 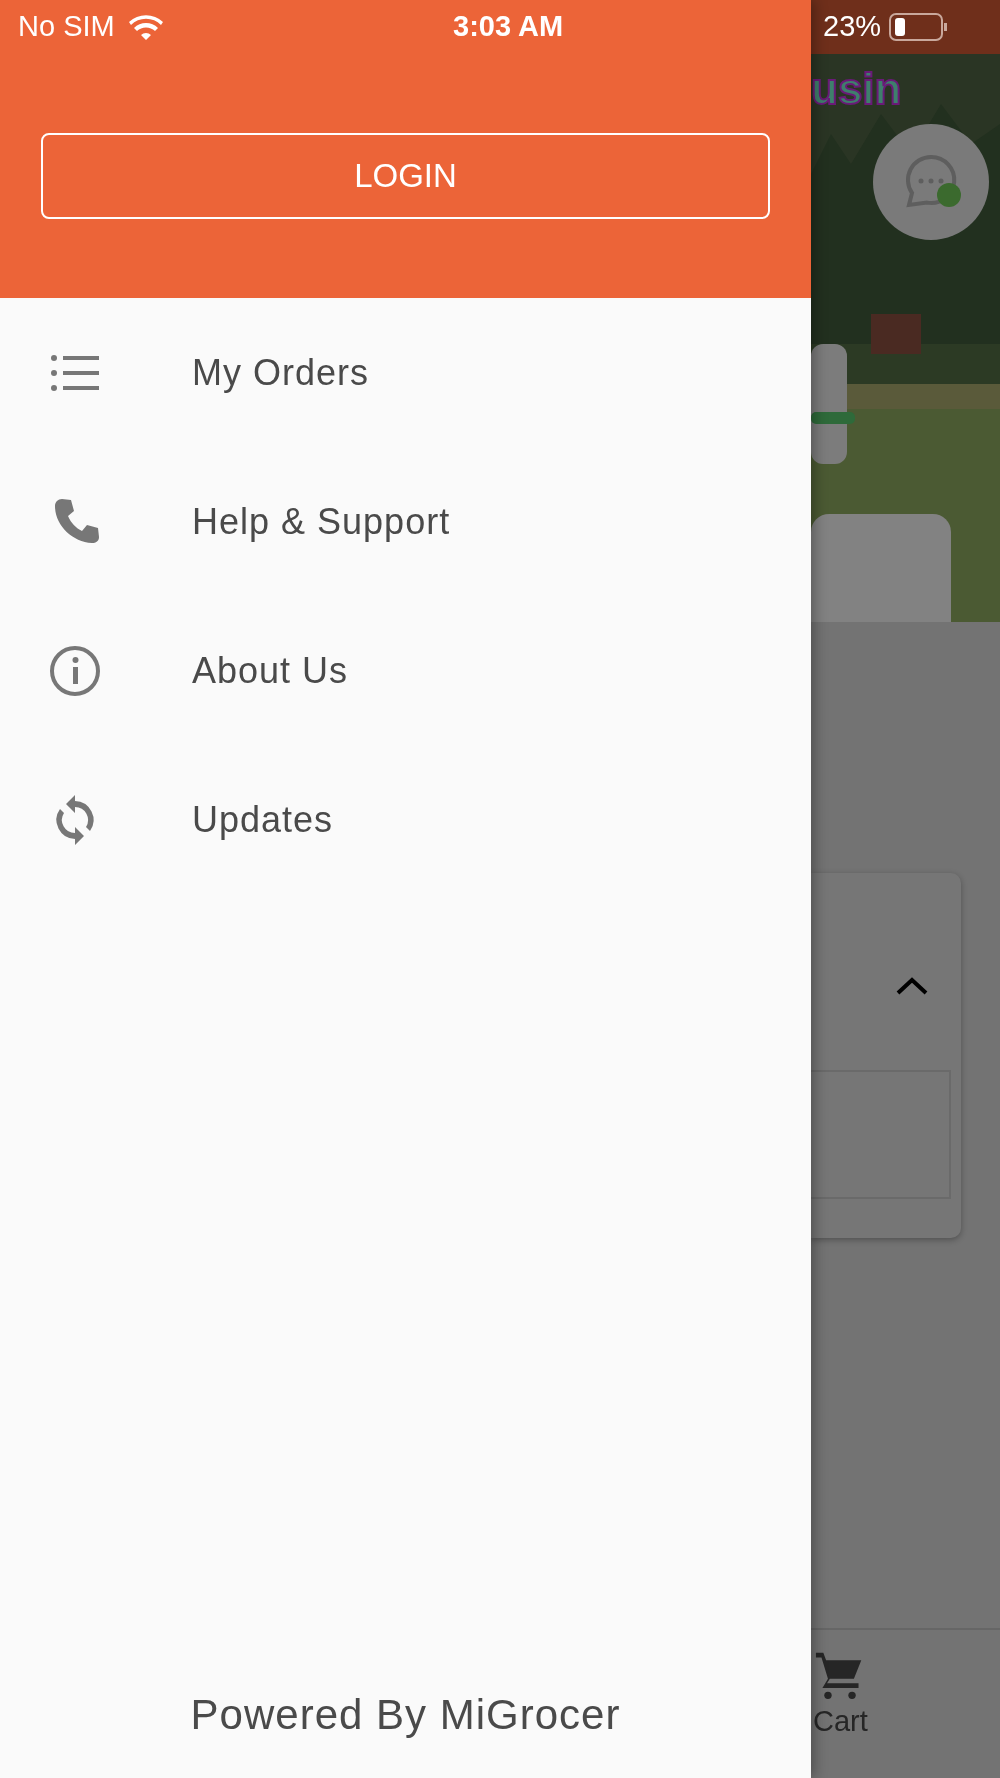 What do you see at coordinates (145, 27) in the screenshot?
I see `wifi-icon` at bounding box center [145, 27].